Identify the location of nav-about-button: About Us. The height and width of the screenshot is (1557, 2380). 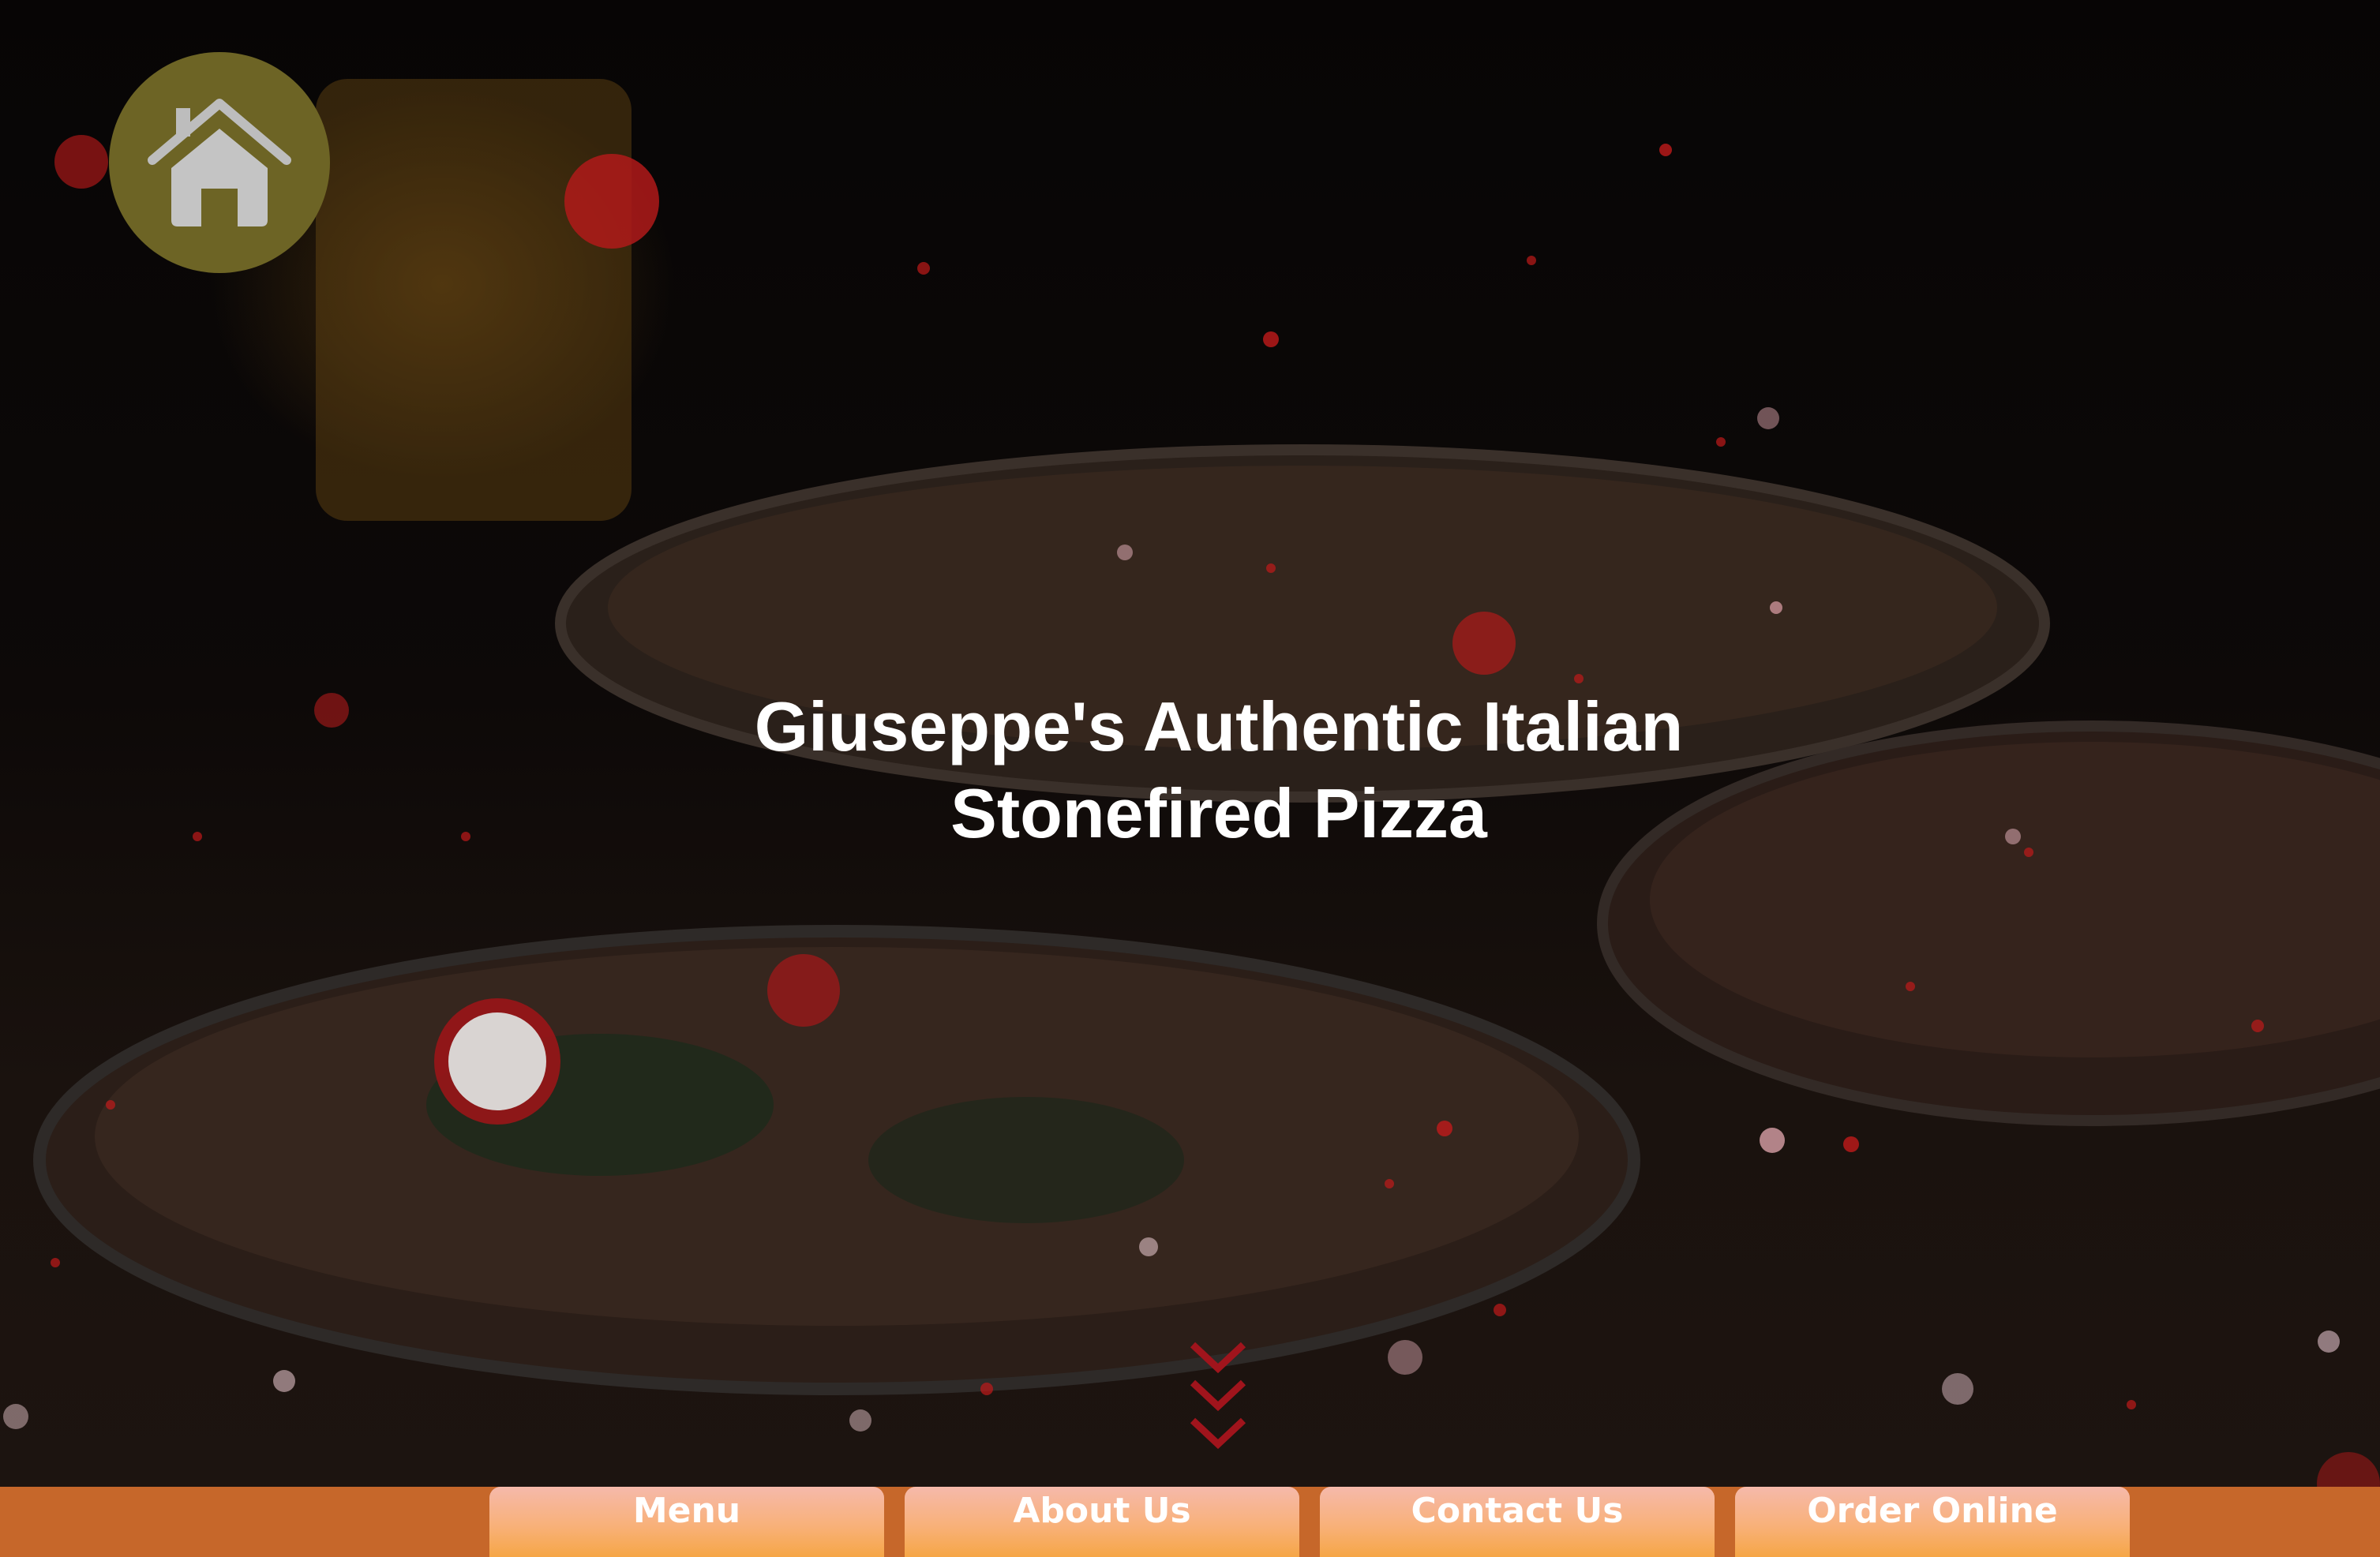
(1102, 1522).